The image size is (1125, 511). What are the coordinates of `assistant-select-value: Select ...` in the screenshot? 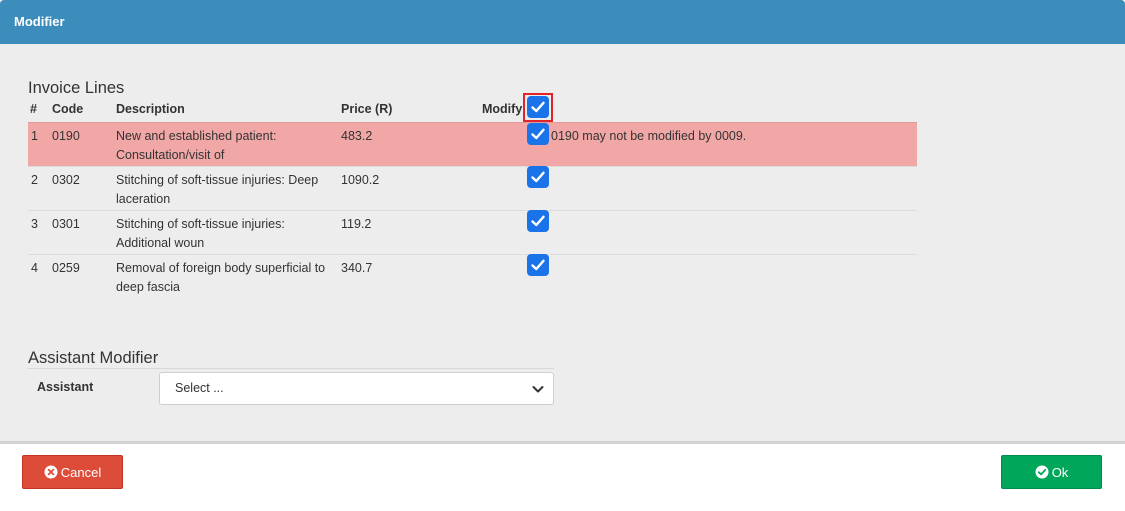 It's located at (199, 388).